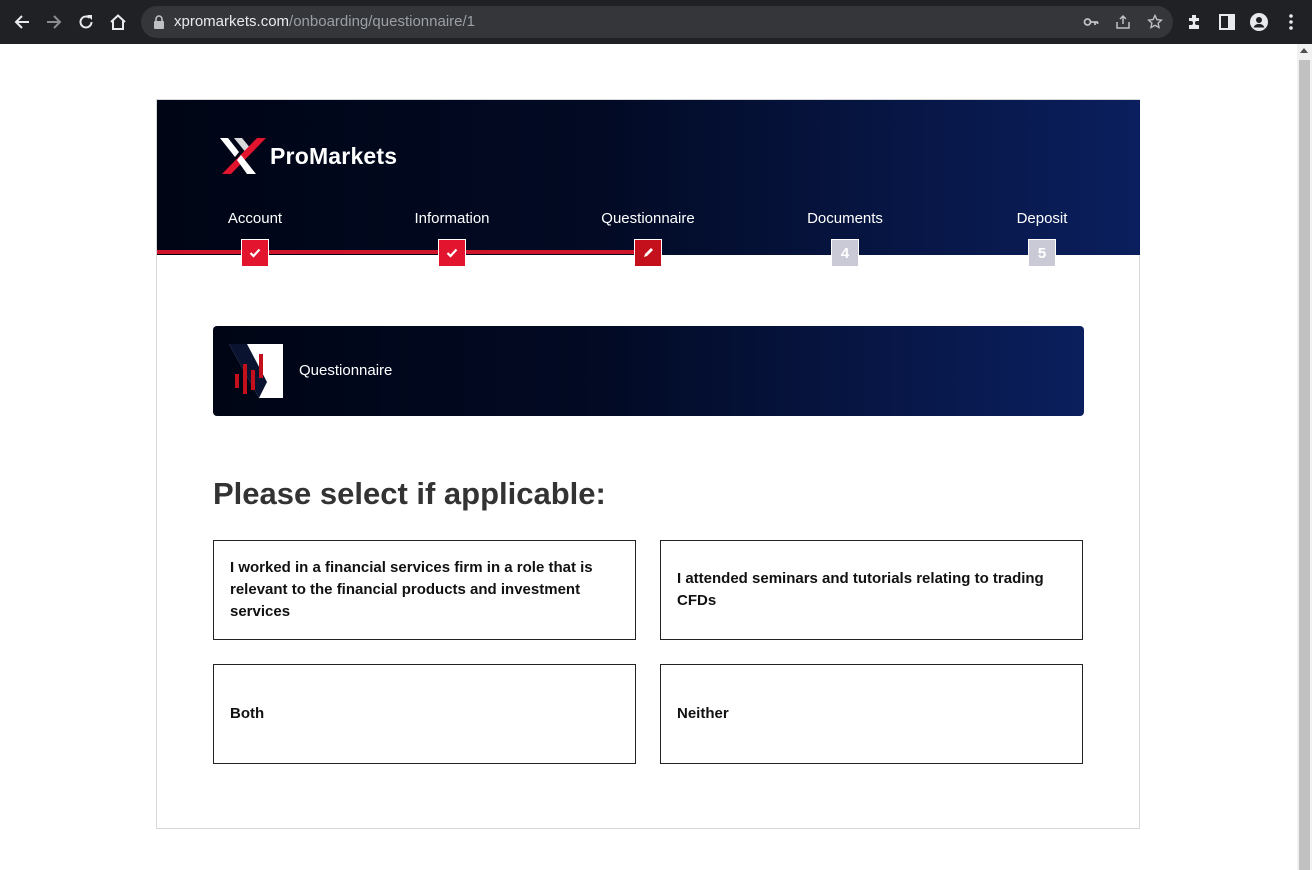 Image resolution: width=1312 pixels, height=870 pixels. Describe the element at coordinates (54, 22) in the screenshot. I see `forward-icon` at that location.